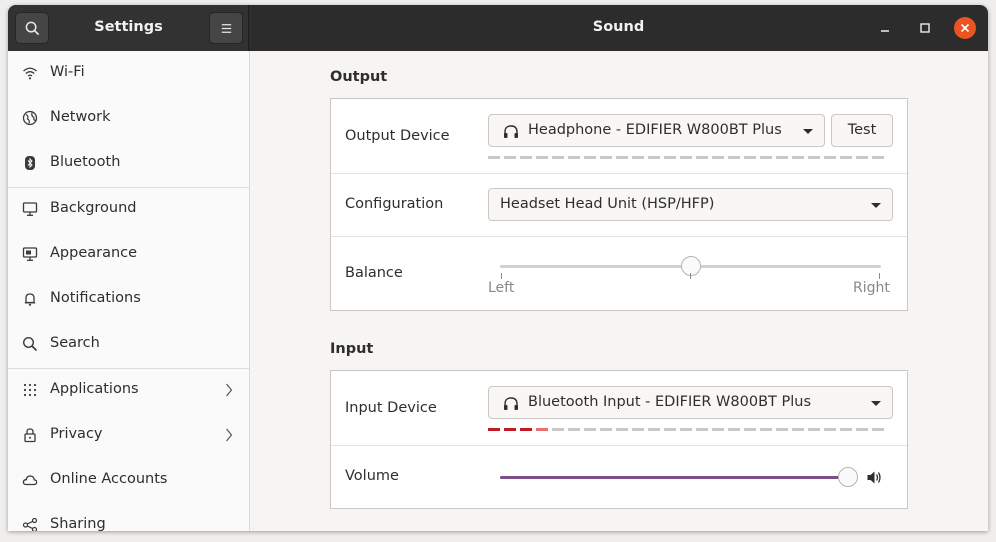 The height and width of the screenshot is (542, 996). What do you see at coordinates (879, 276) in the screenshot?
I see `balance-tick-right` at bounding box center [879, 276].